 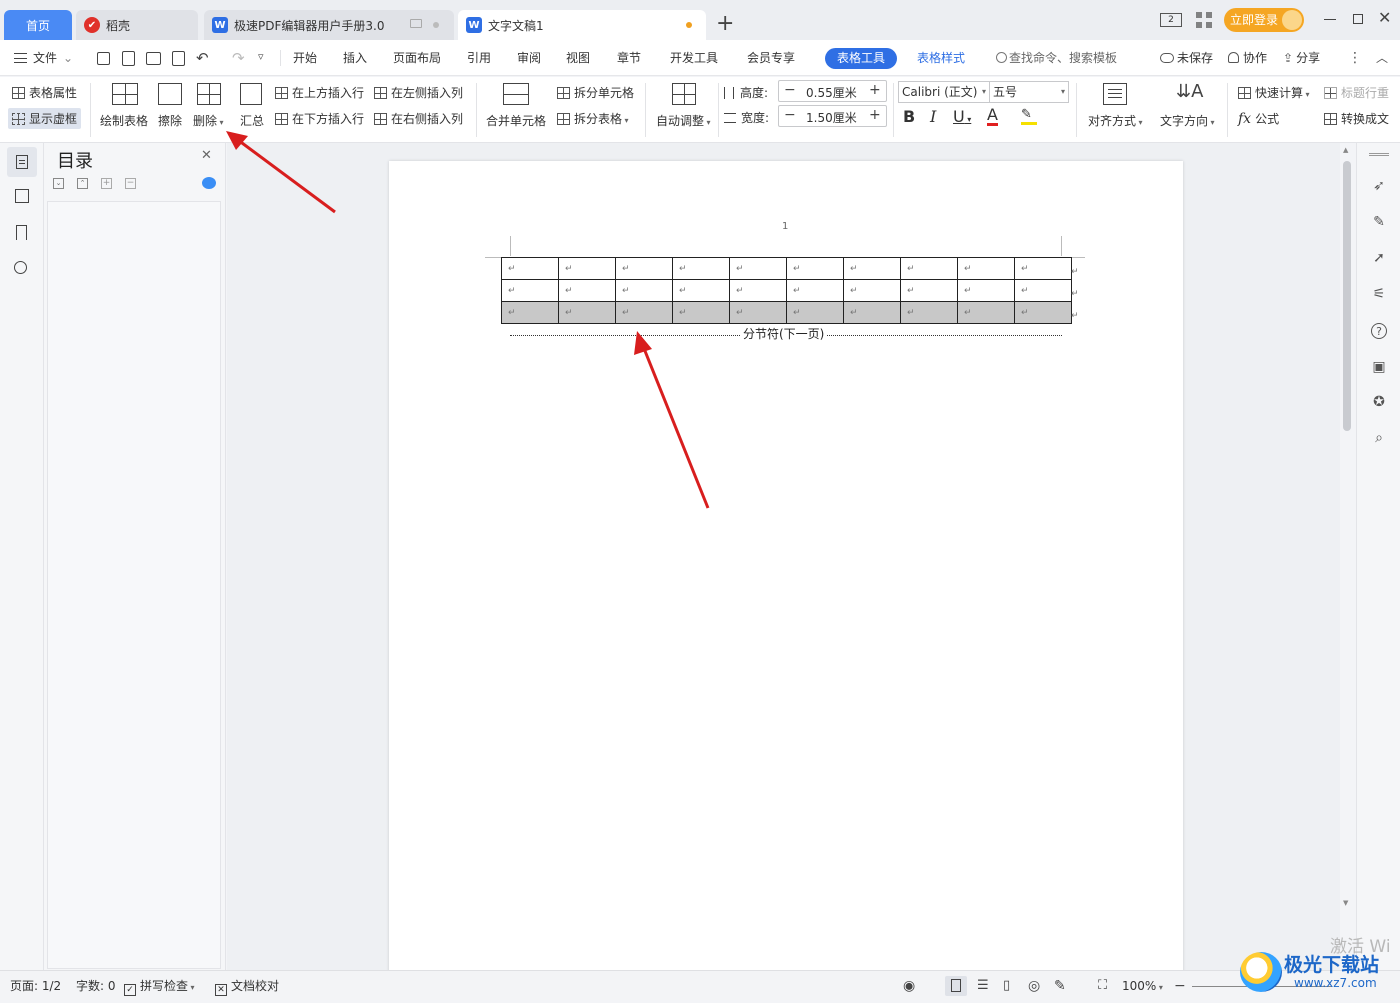 I want to click on table-properties-button: 表格属性, so click(x=44, y=92).